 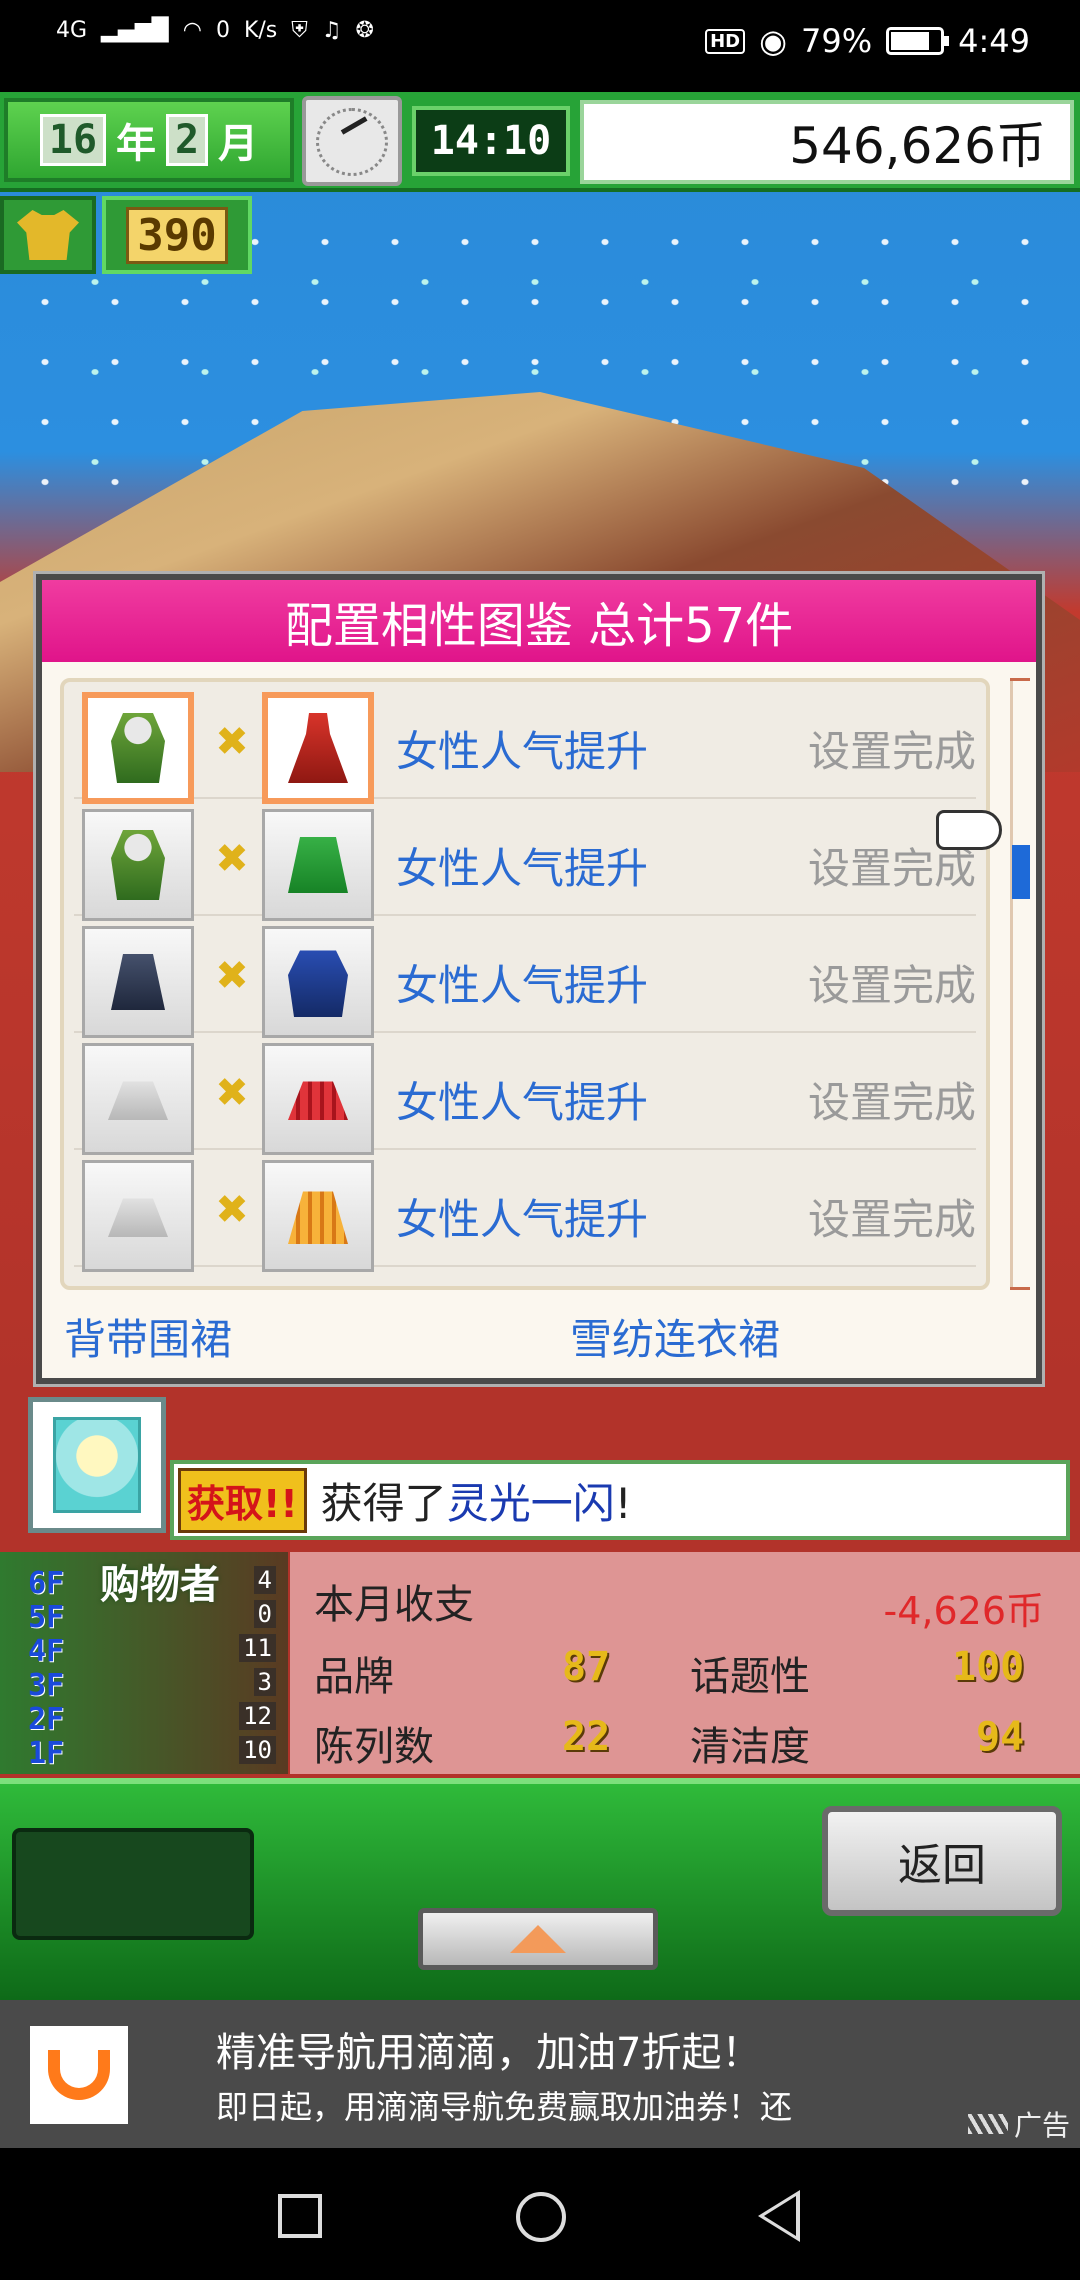 What do you see at coordinates (148, 1339) in the screenshot?
I see `footer-item-left: 背带围裙` at bounding box center [148, 1339].